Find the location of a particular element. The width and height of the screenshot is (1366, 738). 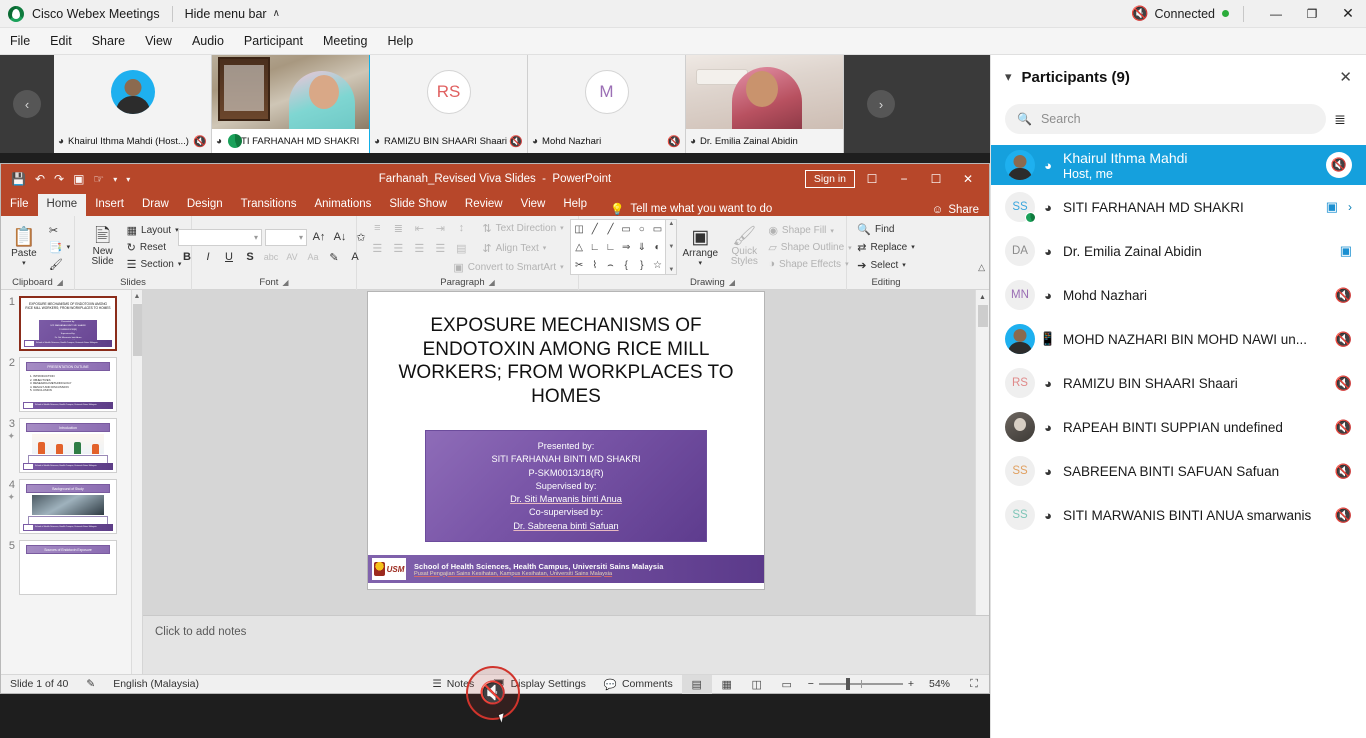

floating-mute-button: 🔇 is located at coordinates (493, 693).